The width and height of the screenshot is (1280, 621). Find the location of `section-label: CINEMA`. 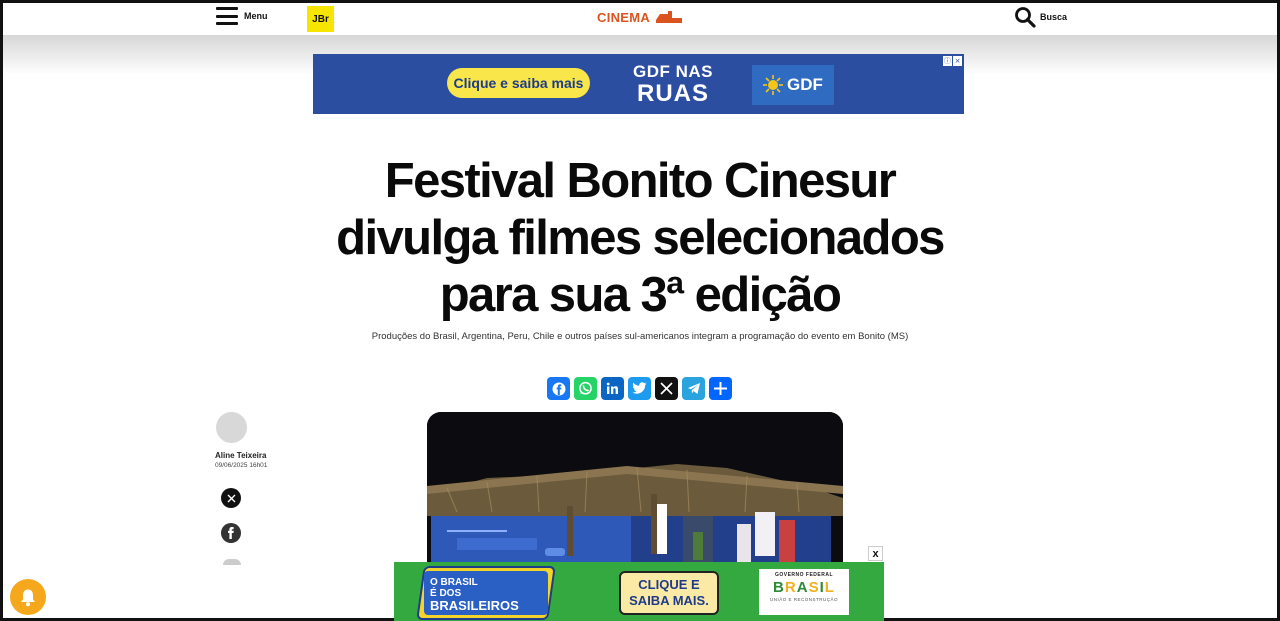

section-label: CINEMA is located at coordinates (624, 17).